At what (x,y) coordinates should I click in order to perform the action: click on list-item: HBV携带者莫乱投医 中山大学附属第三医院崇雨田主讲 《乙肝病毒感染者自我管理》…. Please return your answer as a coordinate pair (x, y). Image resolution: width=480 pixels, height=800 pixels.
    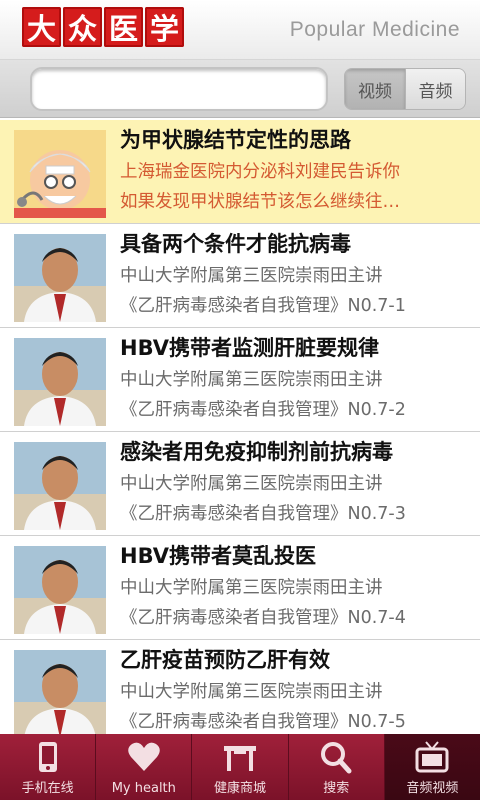
    Looking at the image, I should click on (240, 588).